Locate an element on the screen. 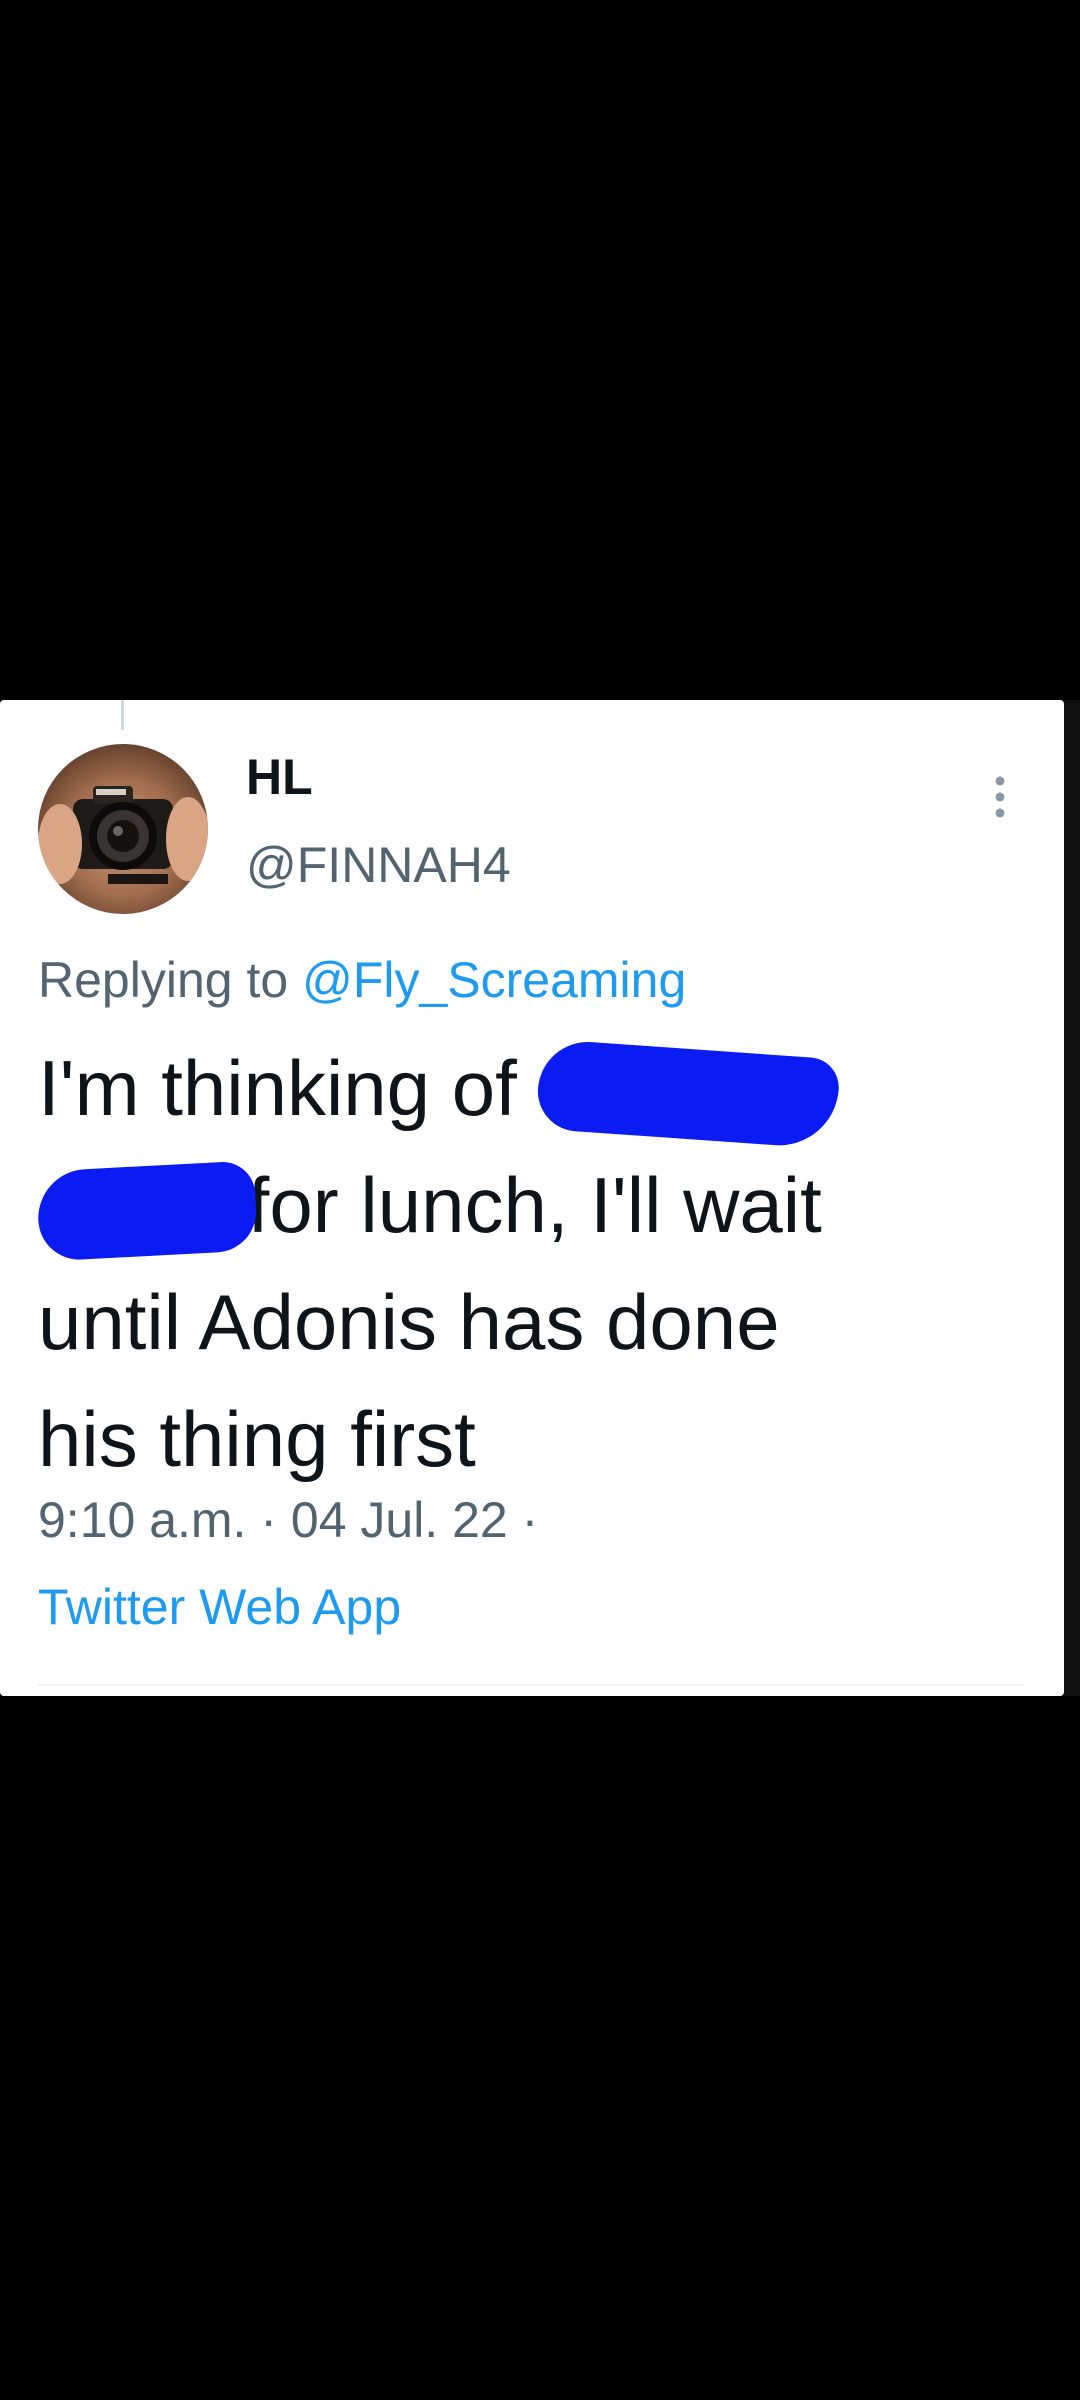 The image size is (1080, 2400). avatar is located at coordinates (123, 829).